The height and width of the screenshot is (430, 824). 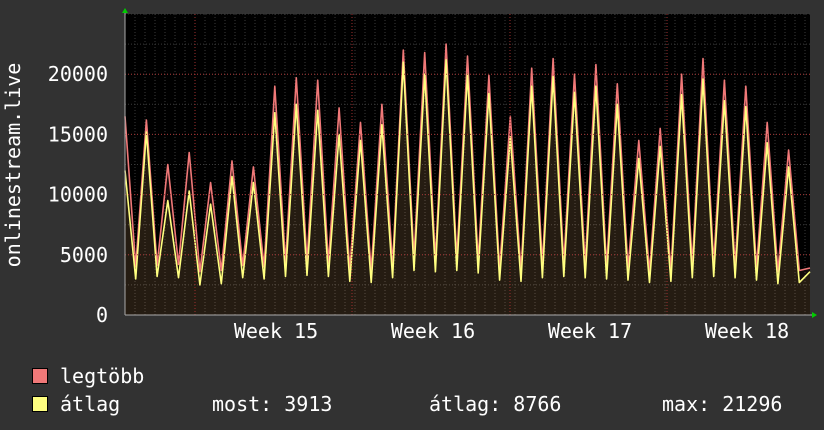 What do you see at coordinates (78, 74) in the screenshot?
I see `y-tick-label: 20000` at bounding box center [78, 74].